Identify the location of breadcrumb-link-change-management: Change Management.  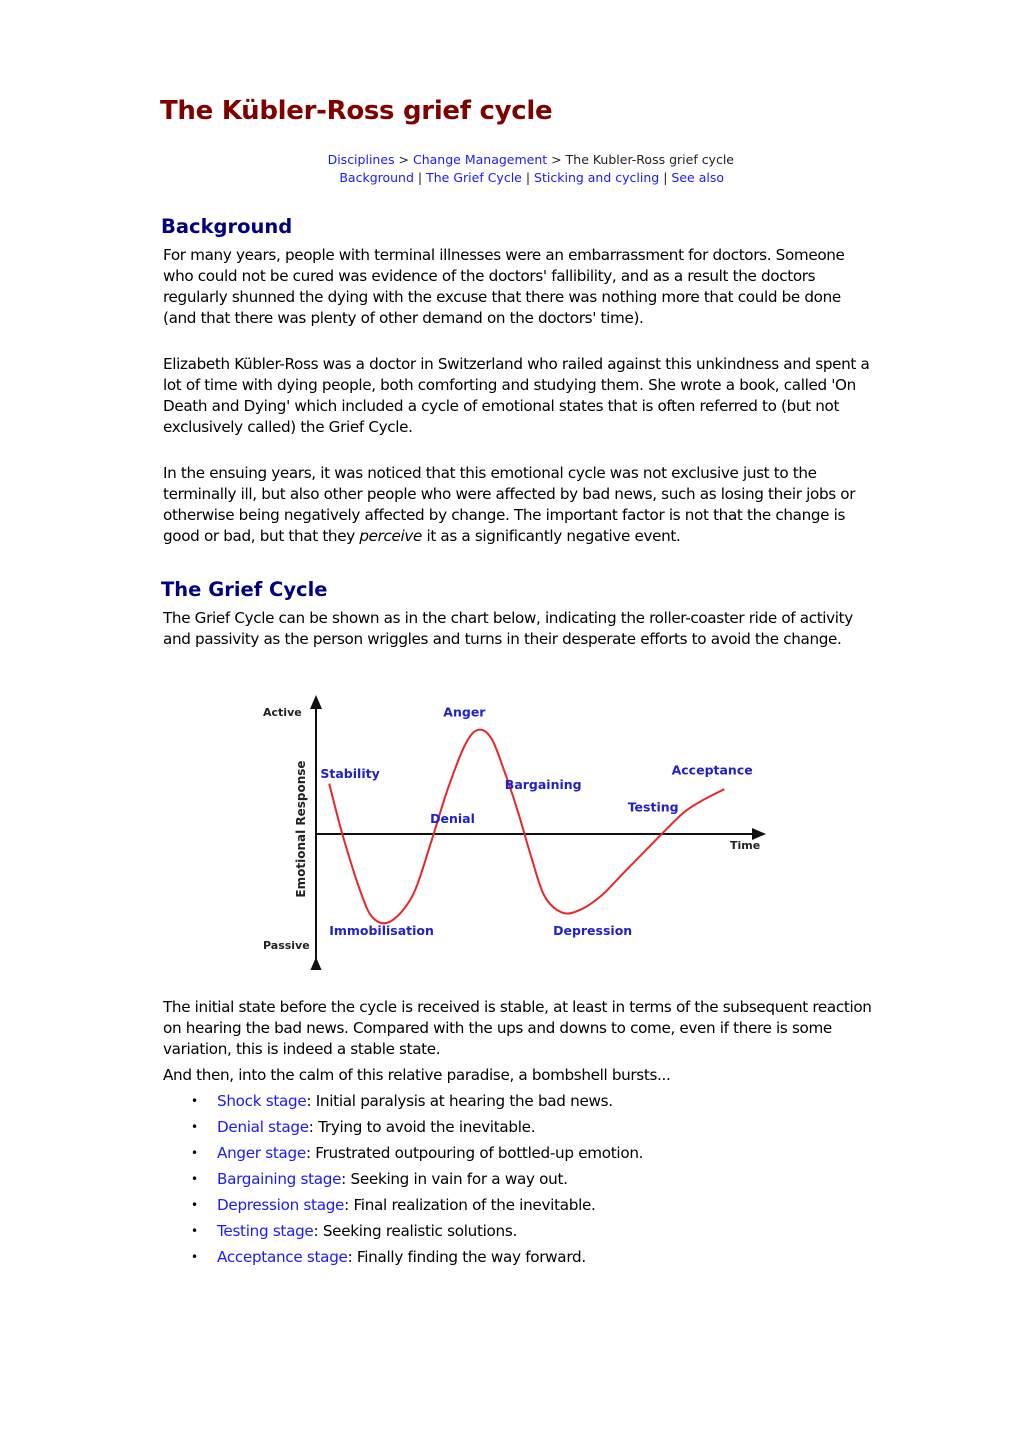
(480, 159).